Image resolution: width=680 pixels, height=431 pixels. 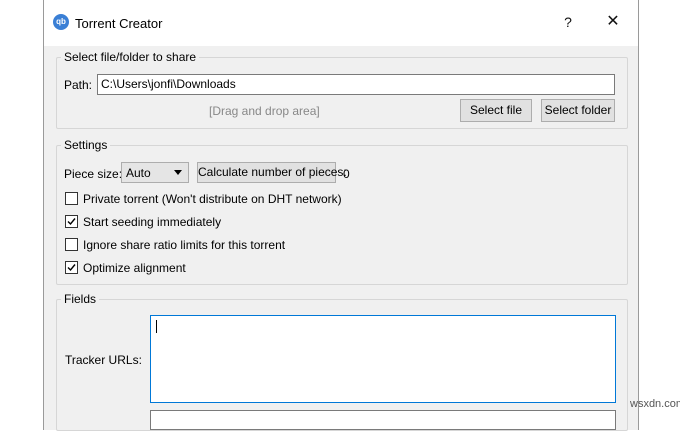 I want to click on close-button: ✕, so click(x=613, y=22).